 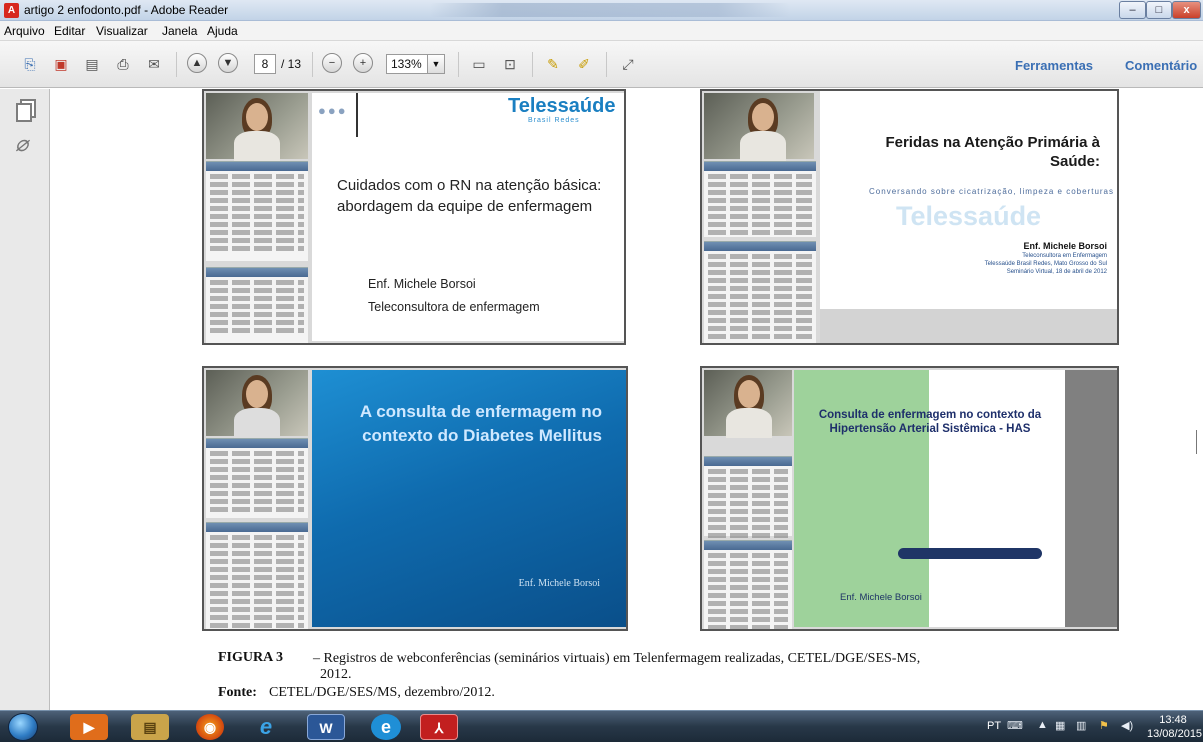 I want to click on media-player-icon: ▶, so click(x=89, y=727).